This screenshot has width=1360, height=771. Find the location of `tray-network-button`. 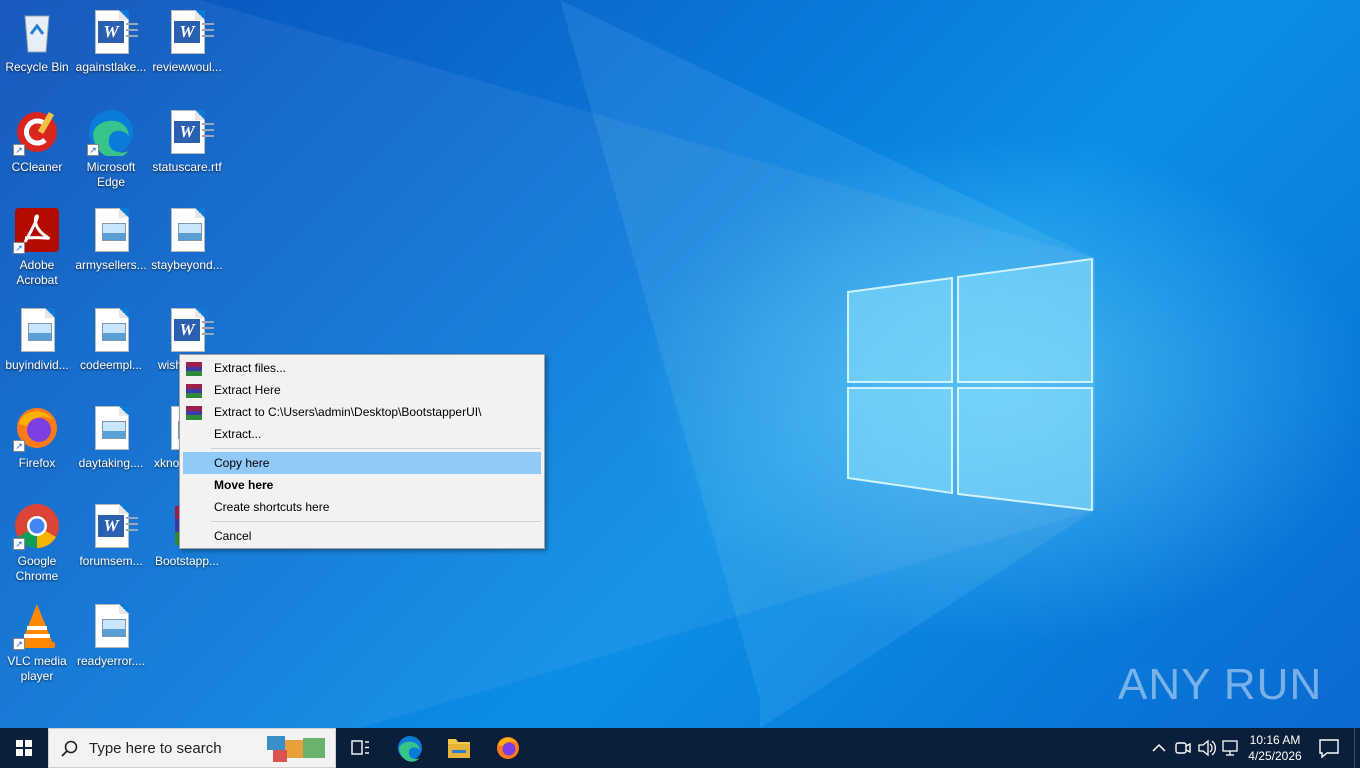

tray-network-button is located at coordinates (1231, 748).